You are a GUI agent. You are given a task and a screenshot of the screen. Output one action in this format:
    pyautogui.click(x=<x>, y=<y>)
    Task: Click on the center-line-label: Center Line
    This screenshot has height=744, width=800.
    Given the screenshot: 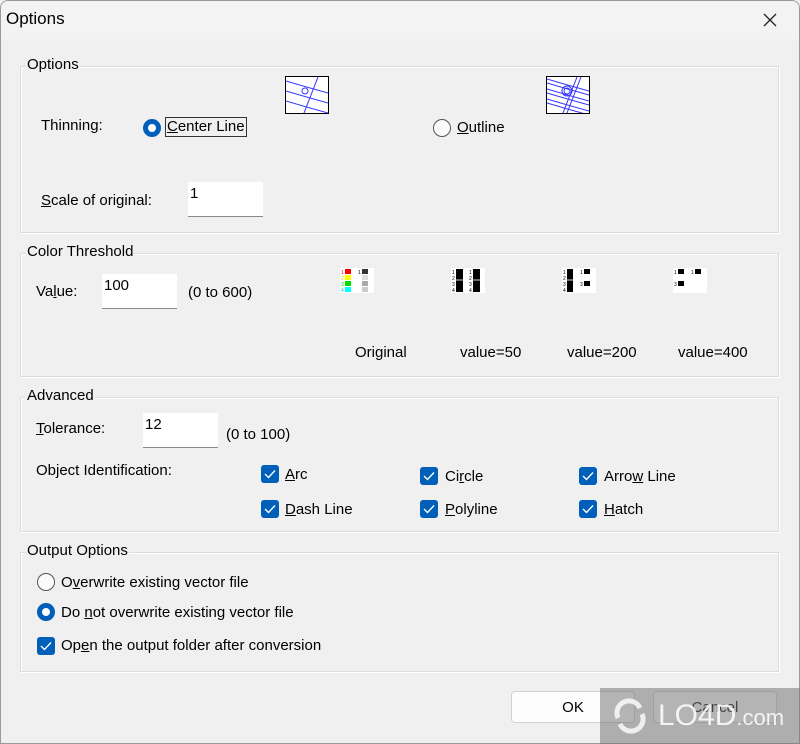 What is the action you would take?
    pyautogui.click(x=206, y=127)
    